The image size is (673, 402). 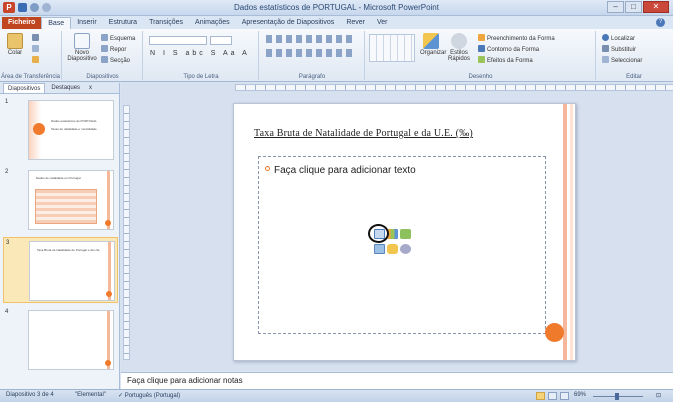 What do you see at coordinates (86, 23) in the screenshot?
I see `tab-insert: Inserir` at bounding box center [86, 23].